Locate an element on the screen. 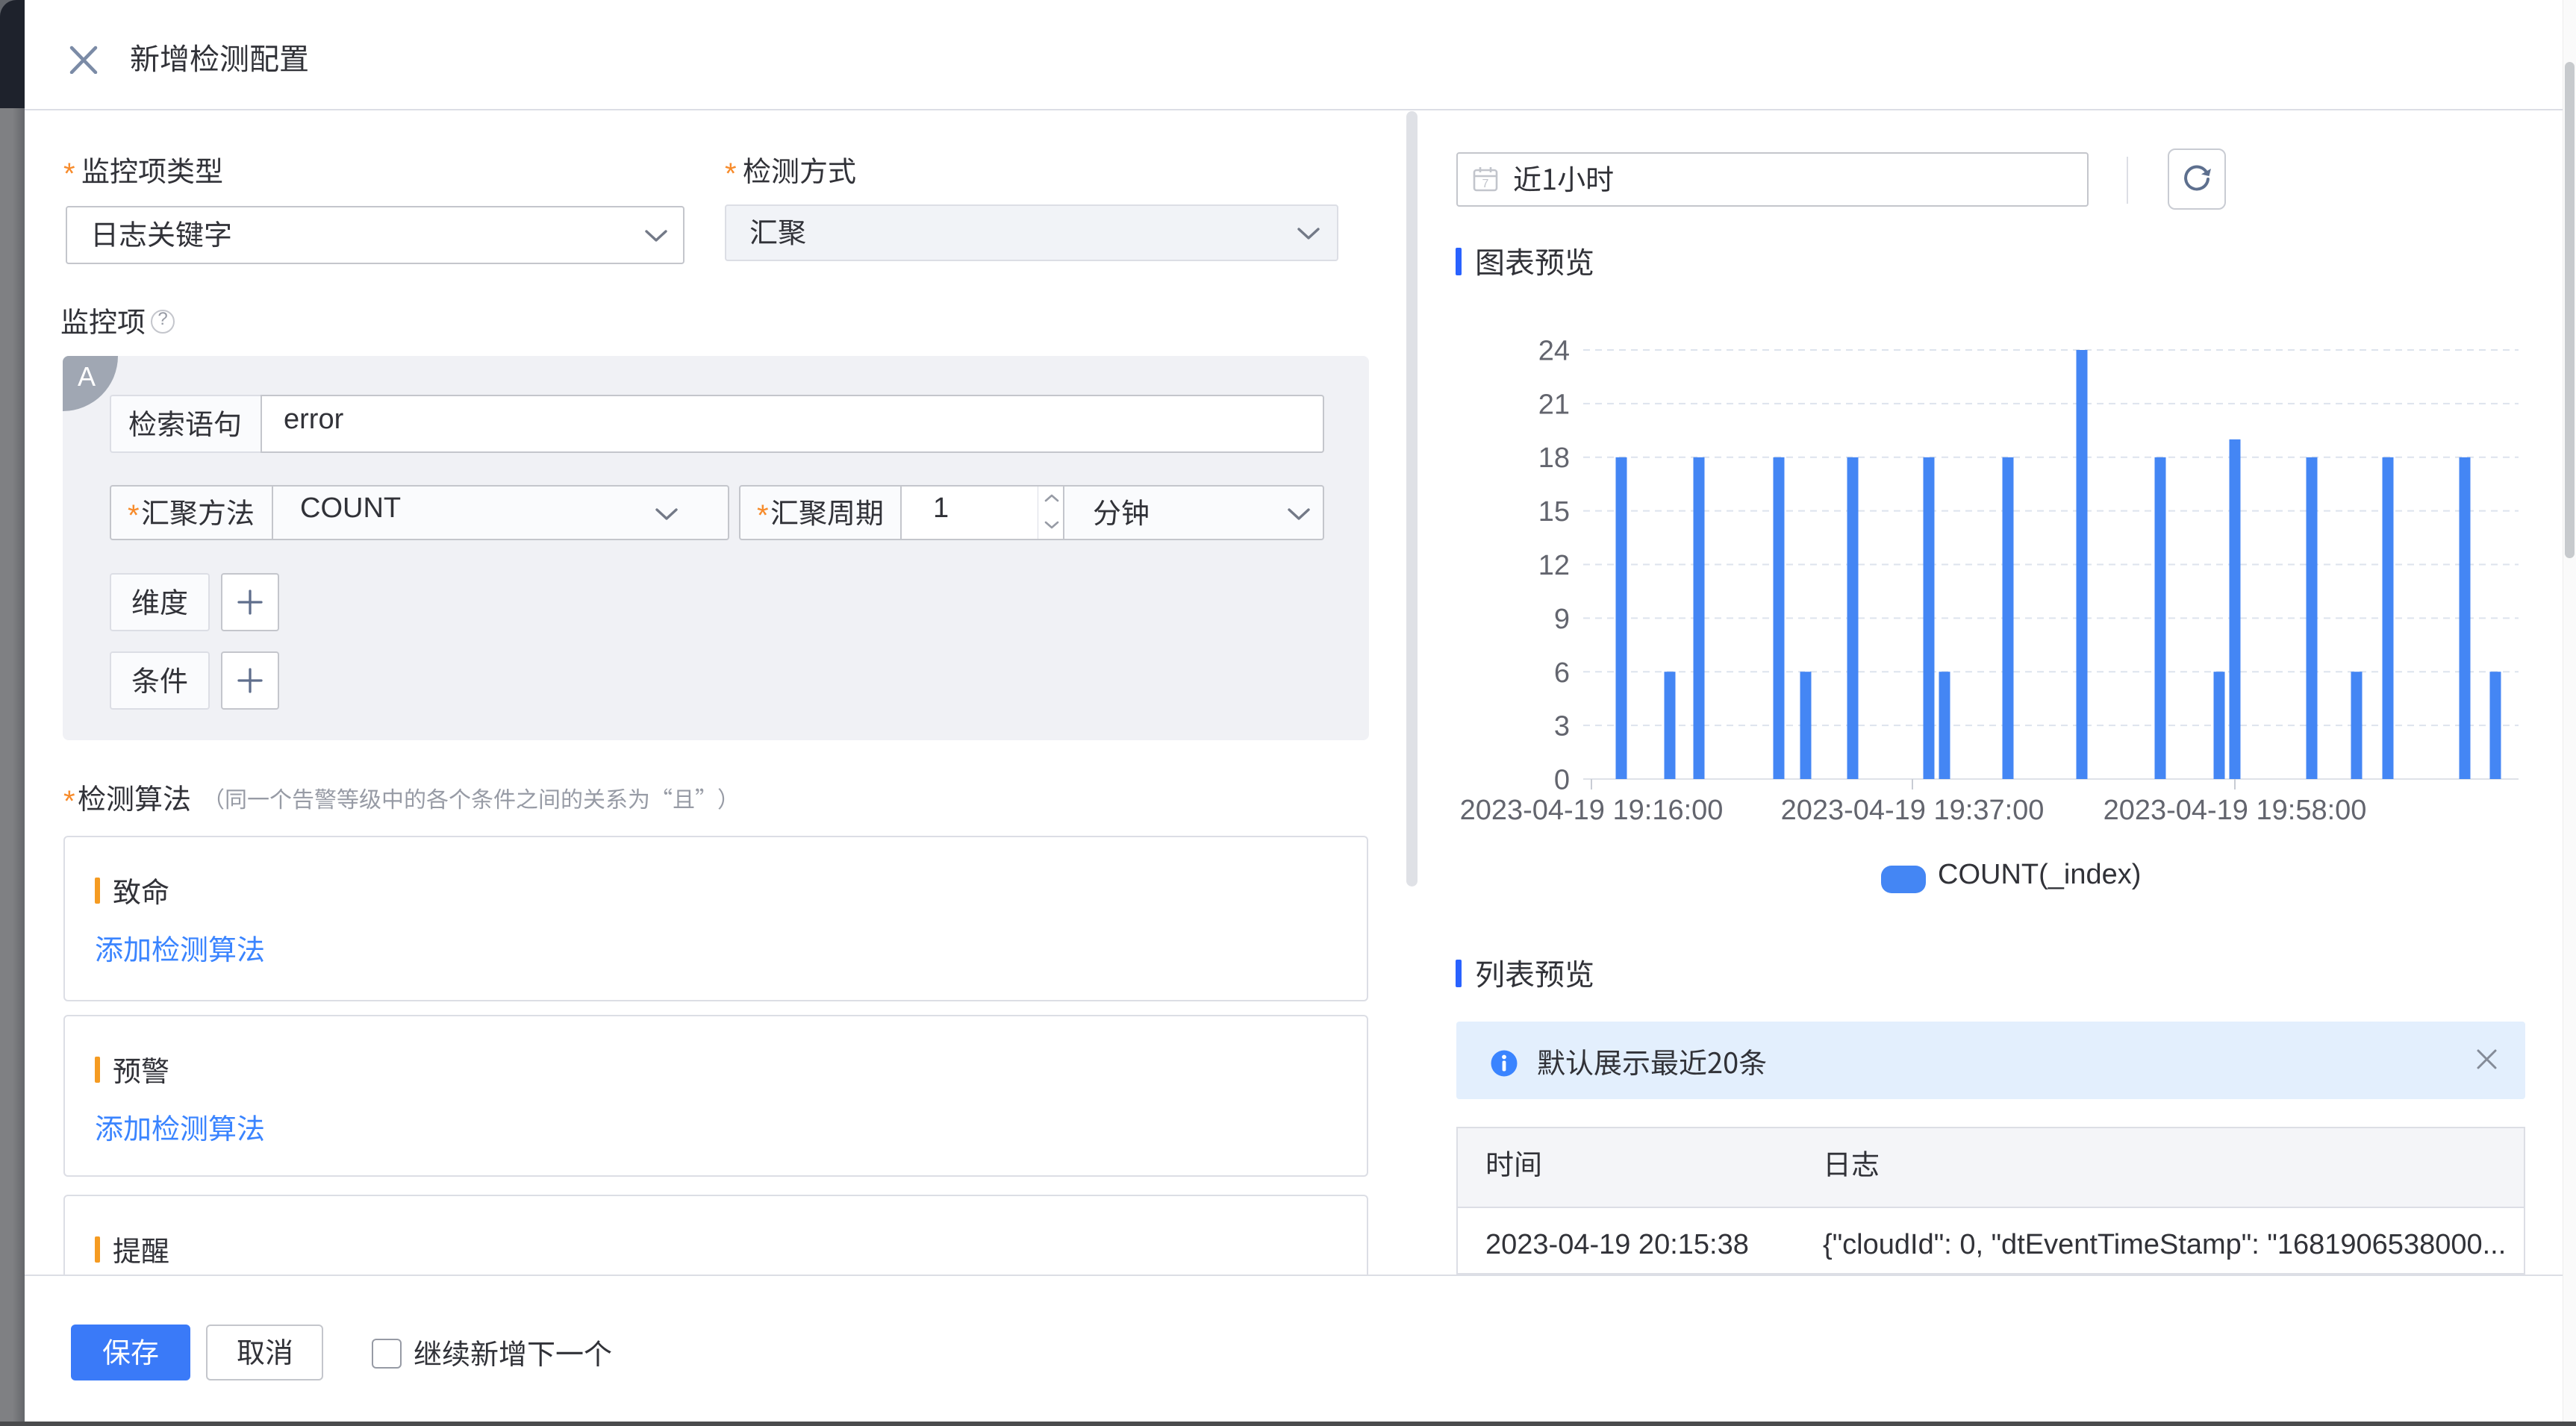 Image resolution: width=2576 pixels, height=1426 pixels. svg-text: 15 is located at coordinates (1554, 512).